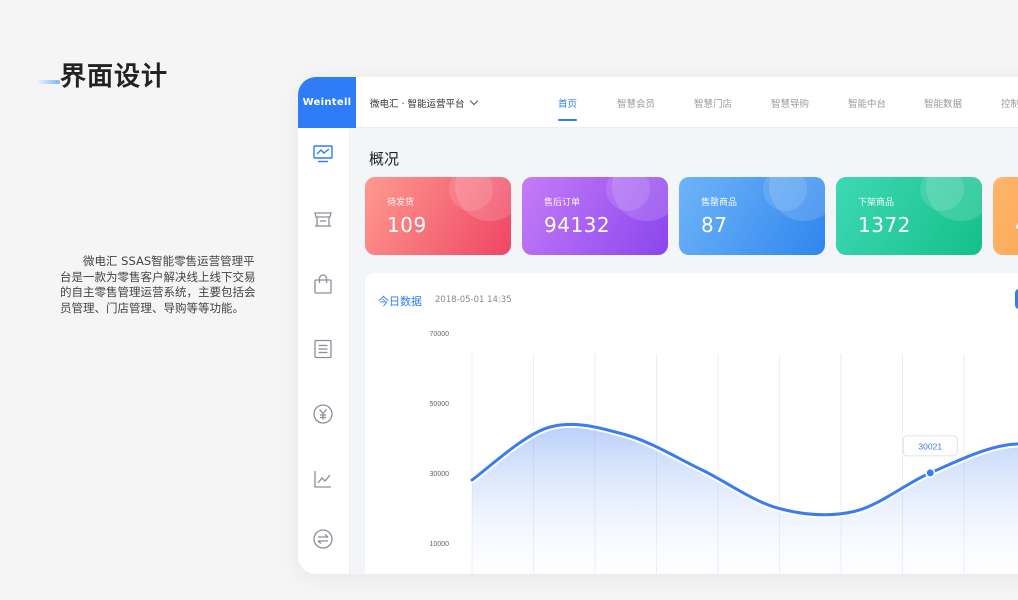 This screenshot has width=1018, height=600. What do you see at coordinates (400, 301) in the screenshot?
I see `today-data-title: 今日数据` at bounding box center [400, 301].